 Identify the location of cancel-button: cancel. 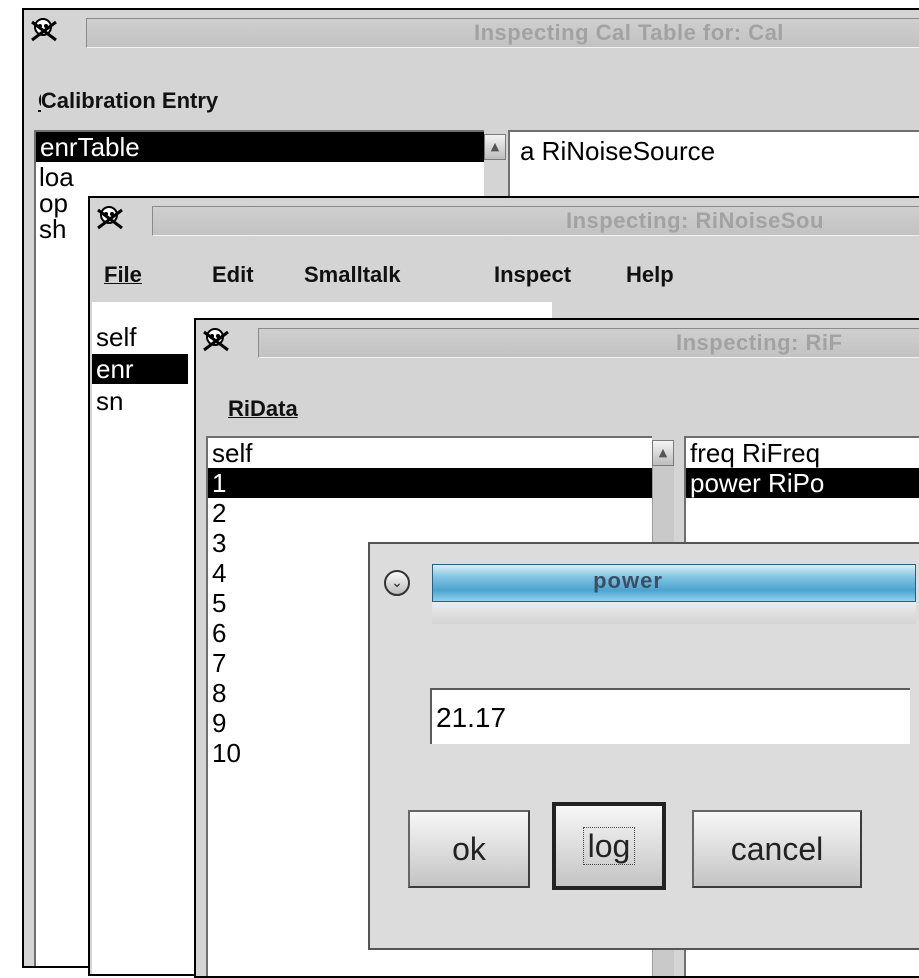
(777, 849).